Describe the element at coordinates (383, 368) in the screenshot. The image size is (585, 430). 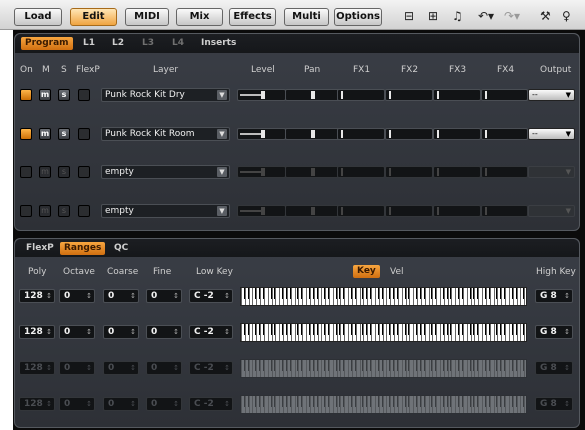
I see `key-range-keyboard` at that location.